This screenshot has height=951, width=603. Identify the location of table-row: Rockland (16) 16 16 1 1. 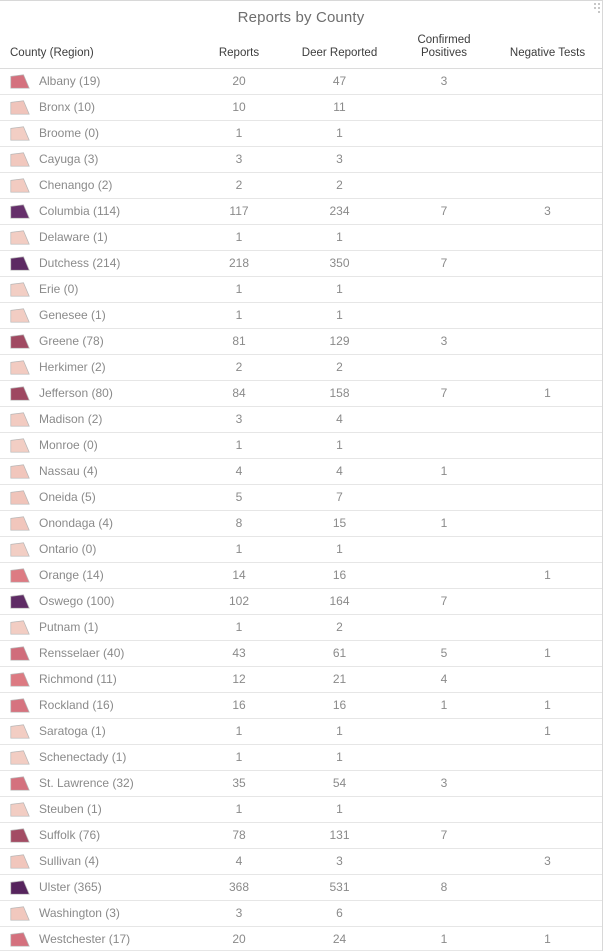
(301, 705).